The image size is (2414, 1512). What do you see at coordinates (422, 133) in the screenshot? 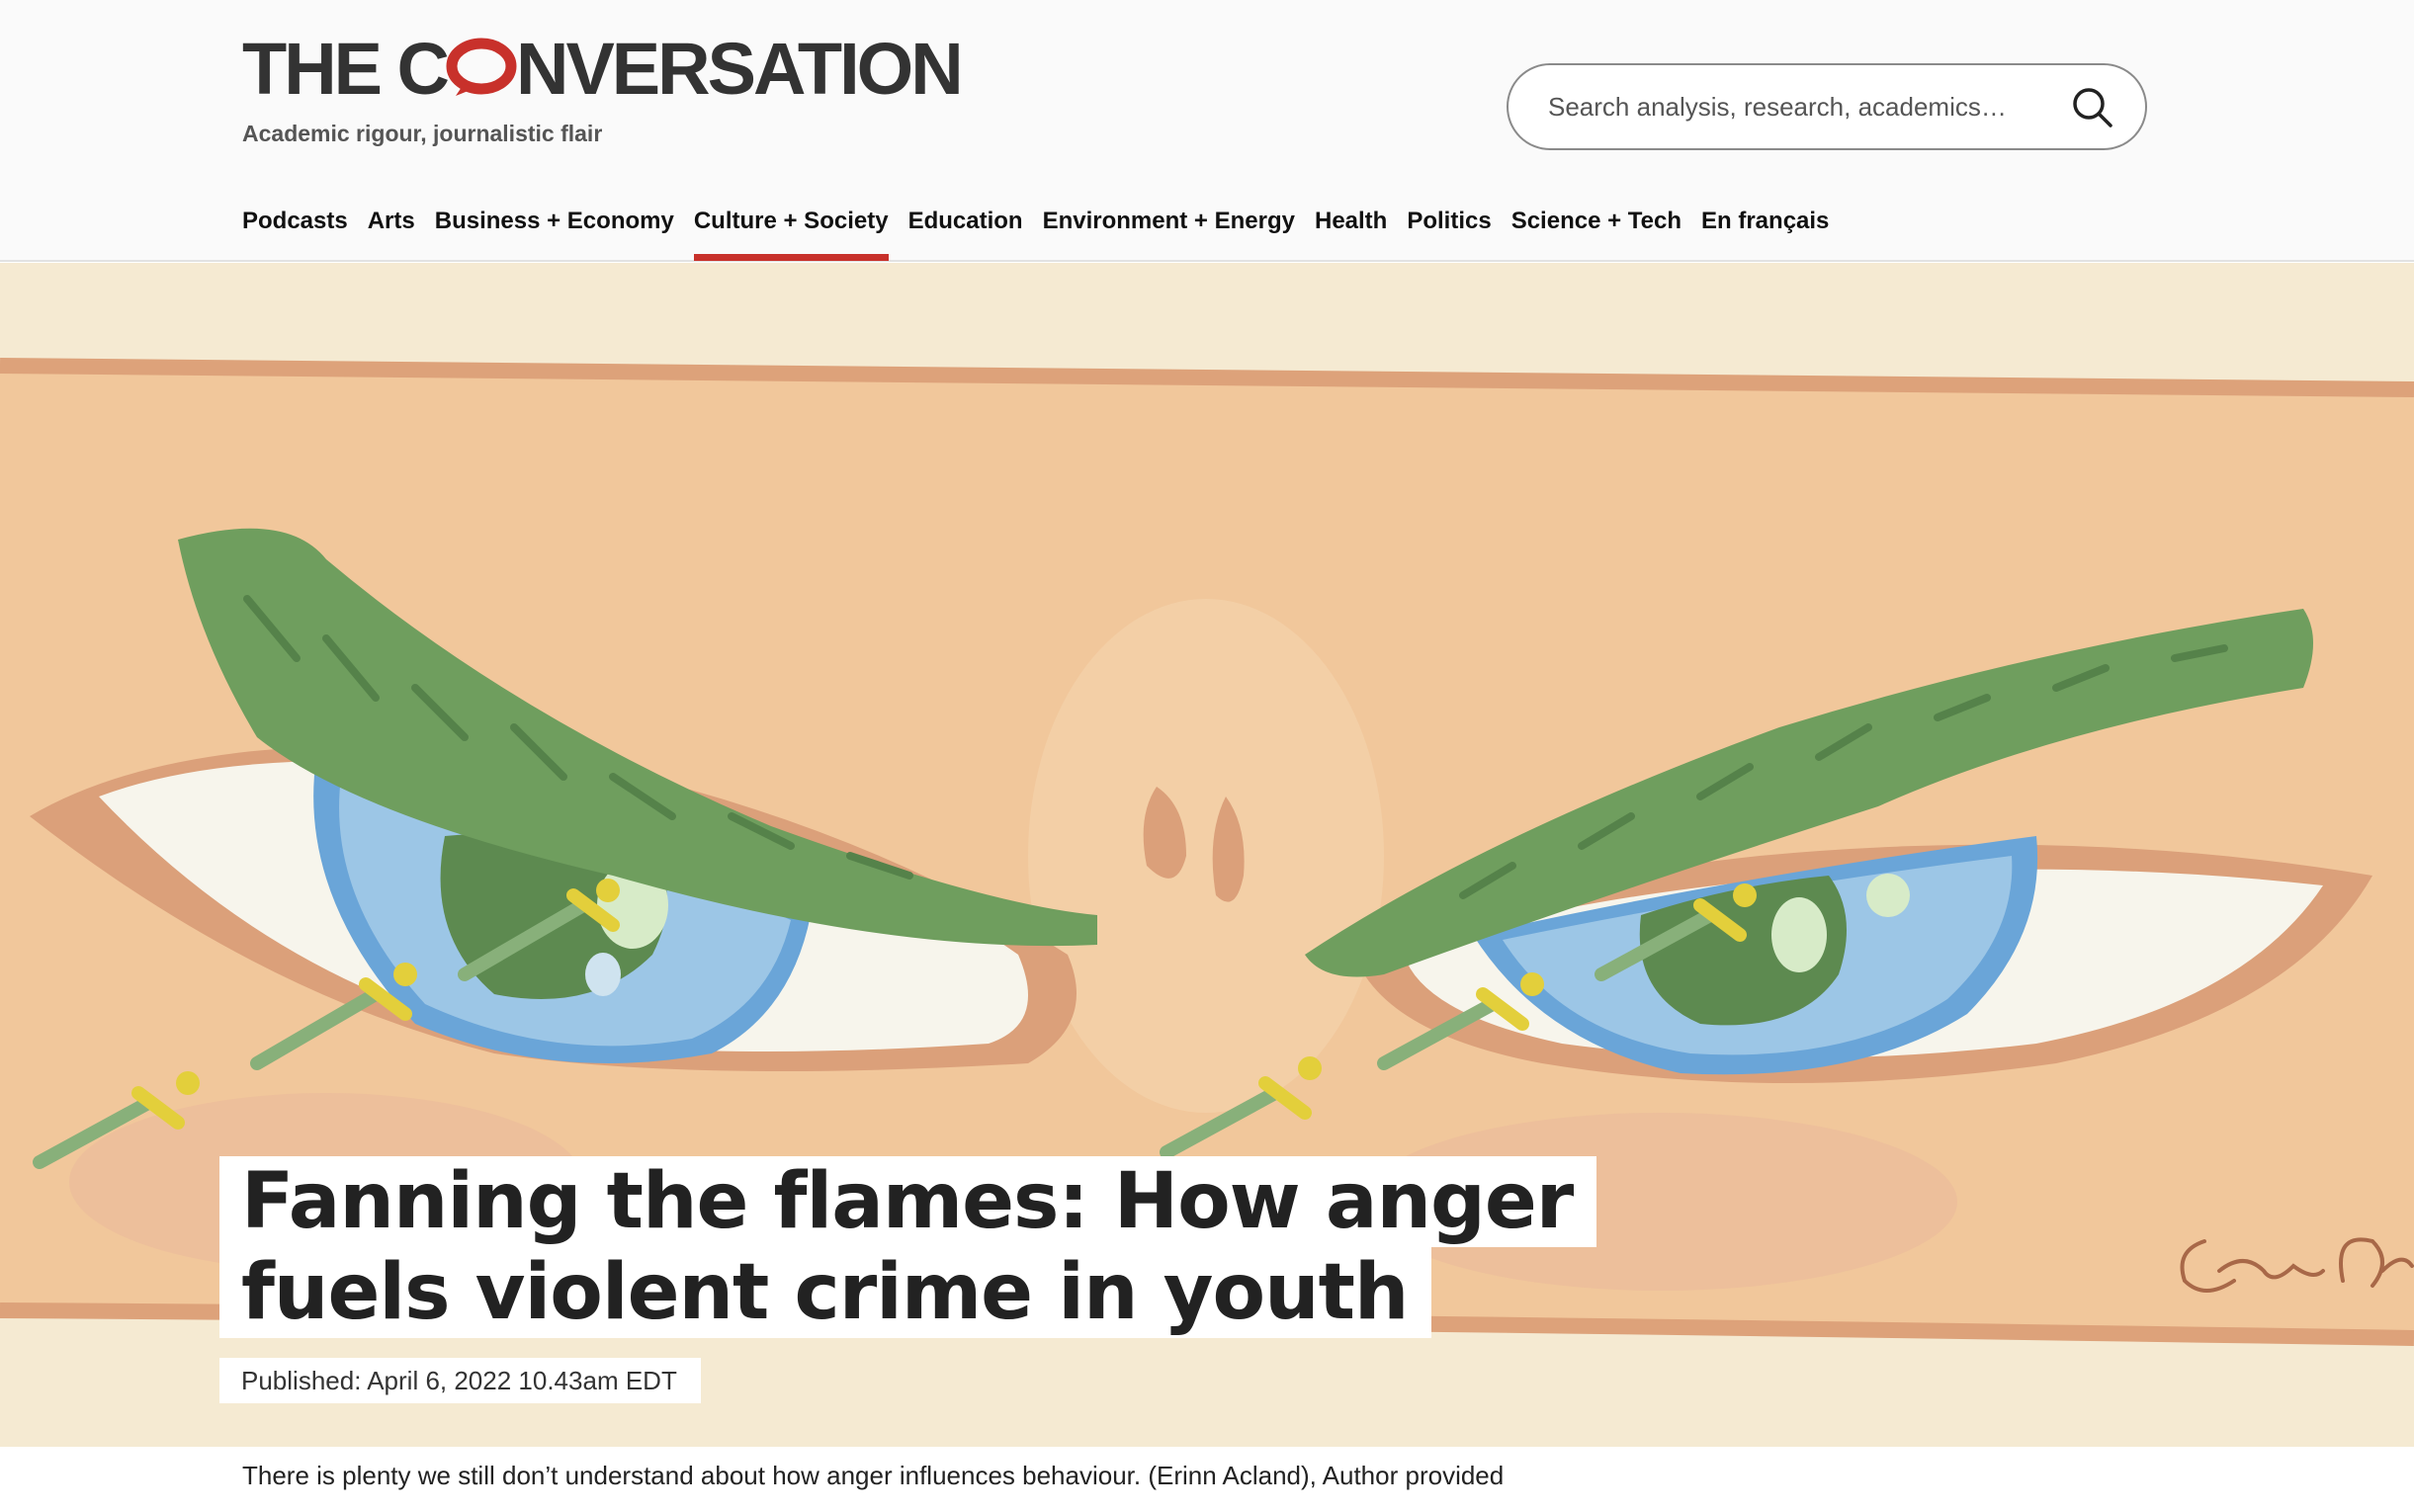
I see `site-tagline: Academic rigour, journalistic flair` at bounding box center [422, 133].